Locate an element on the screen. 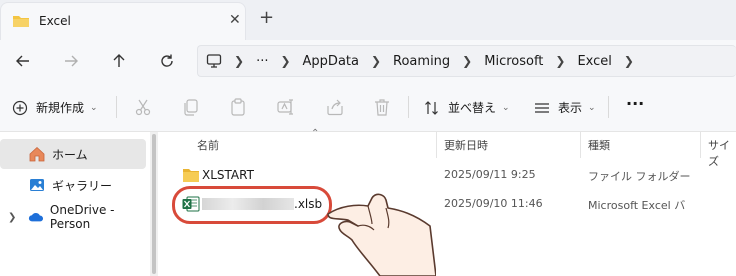  new-tab-button: + is located at coordinates (266, 18).